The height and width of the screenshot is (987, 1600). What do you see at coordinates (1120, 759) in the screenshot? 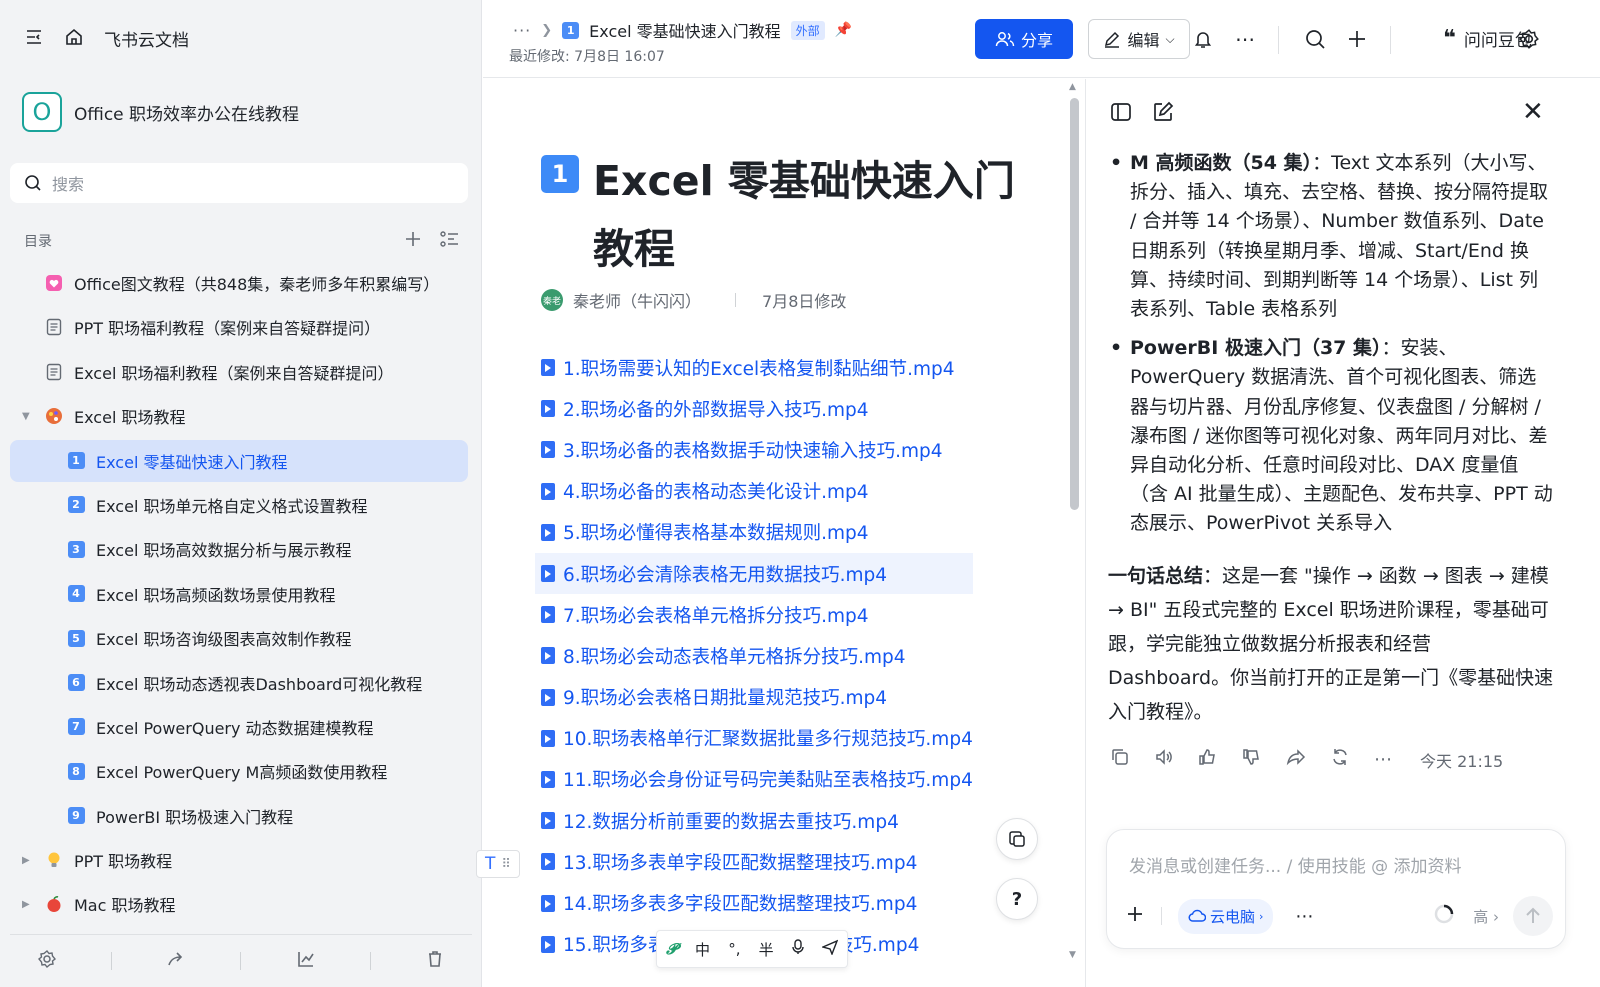
I see `copy-icon` at bounding box center [1120, 759].